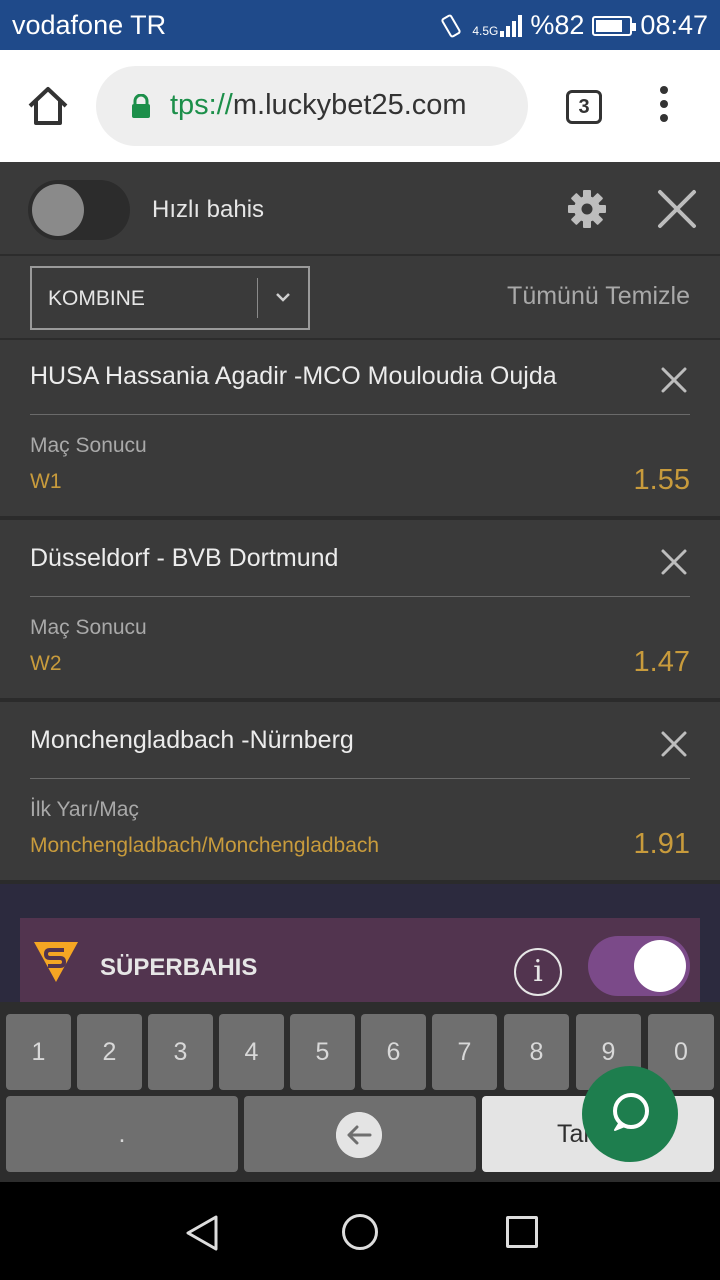 The height and width of the screenshot is (1280, 720). Describe the element at coordinates (283, 297) in the screenshot. I see `chevron-down-icon` at that location.